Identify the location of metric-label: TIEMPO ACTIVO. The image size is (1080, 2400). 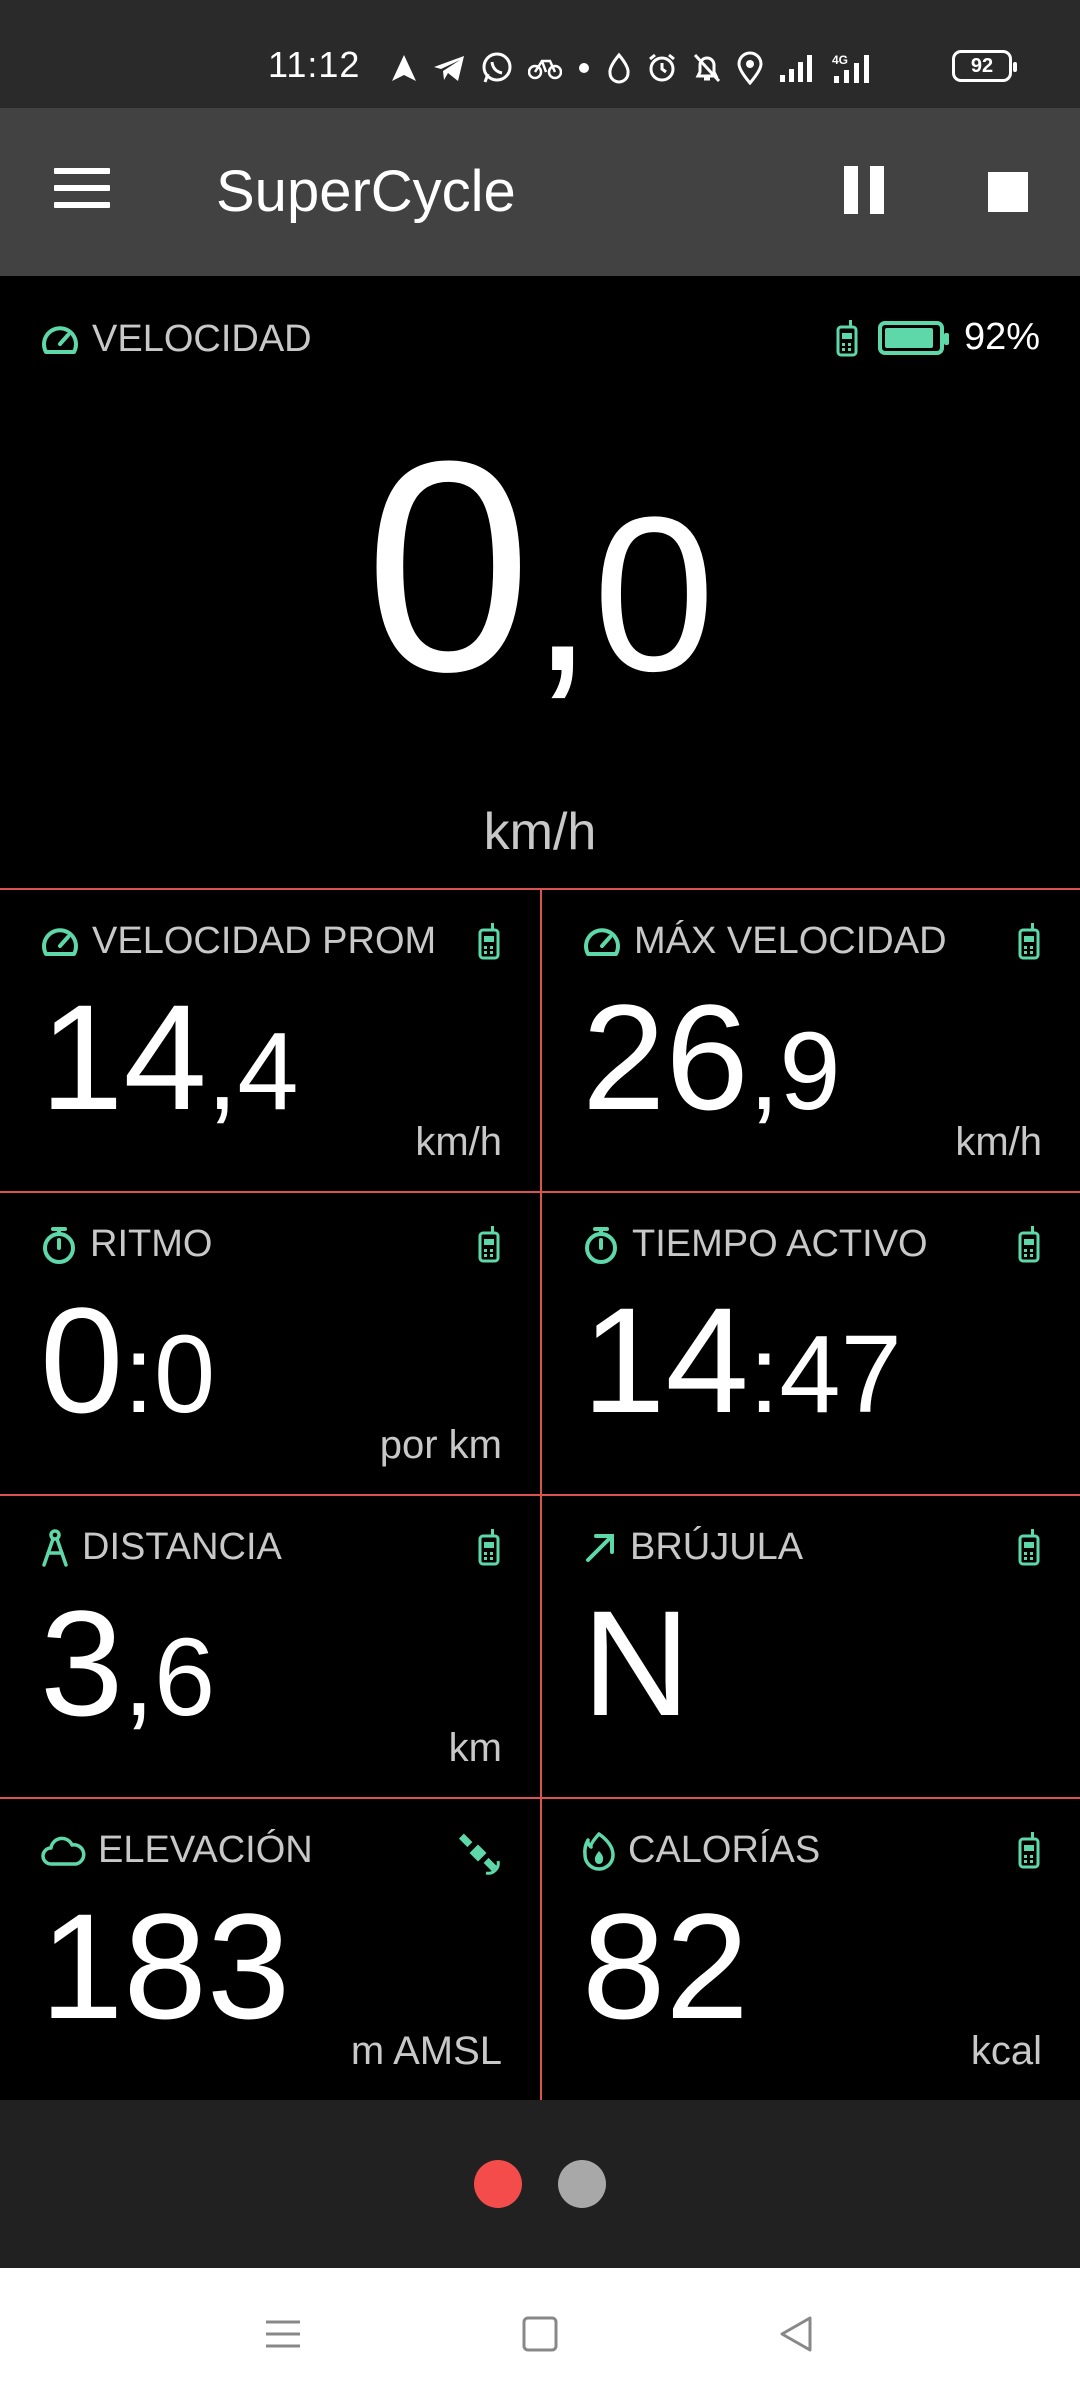
(780, 1244).